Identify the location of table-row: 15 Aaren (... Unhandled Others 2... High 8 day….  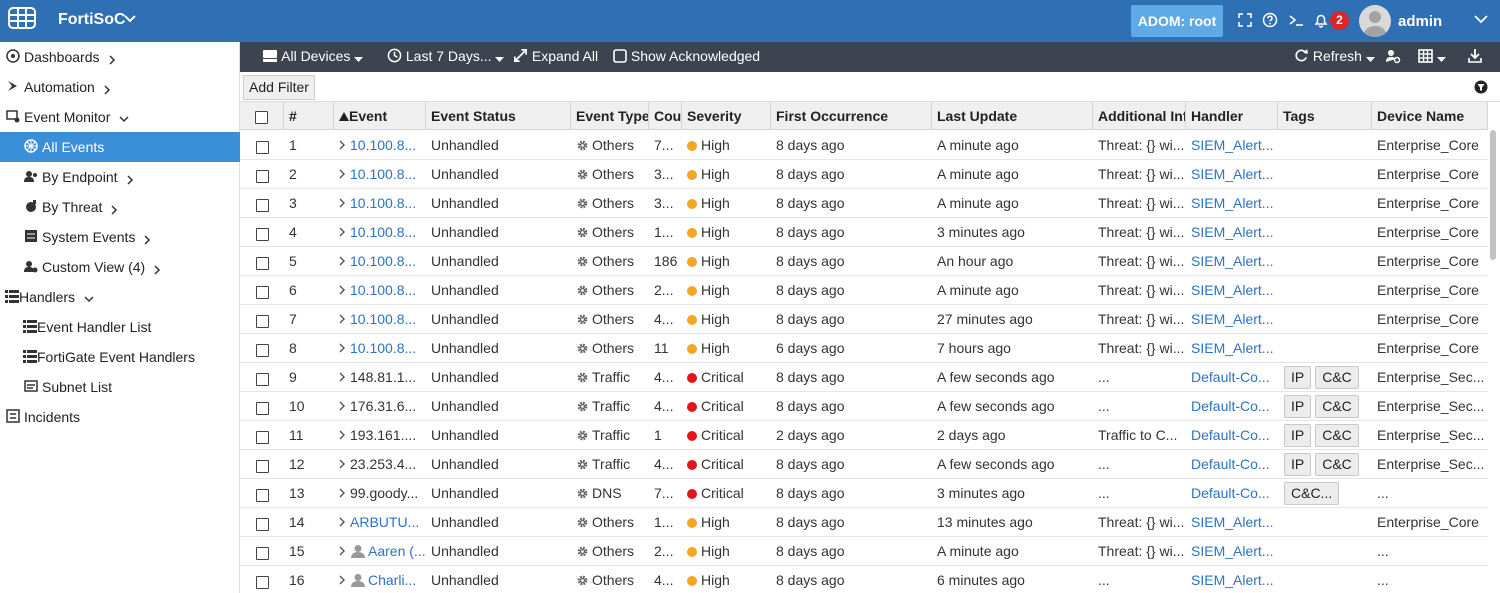
(864, 551).